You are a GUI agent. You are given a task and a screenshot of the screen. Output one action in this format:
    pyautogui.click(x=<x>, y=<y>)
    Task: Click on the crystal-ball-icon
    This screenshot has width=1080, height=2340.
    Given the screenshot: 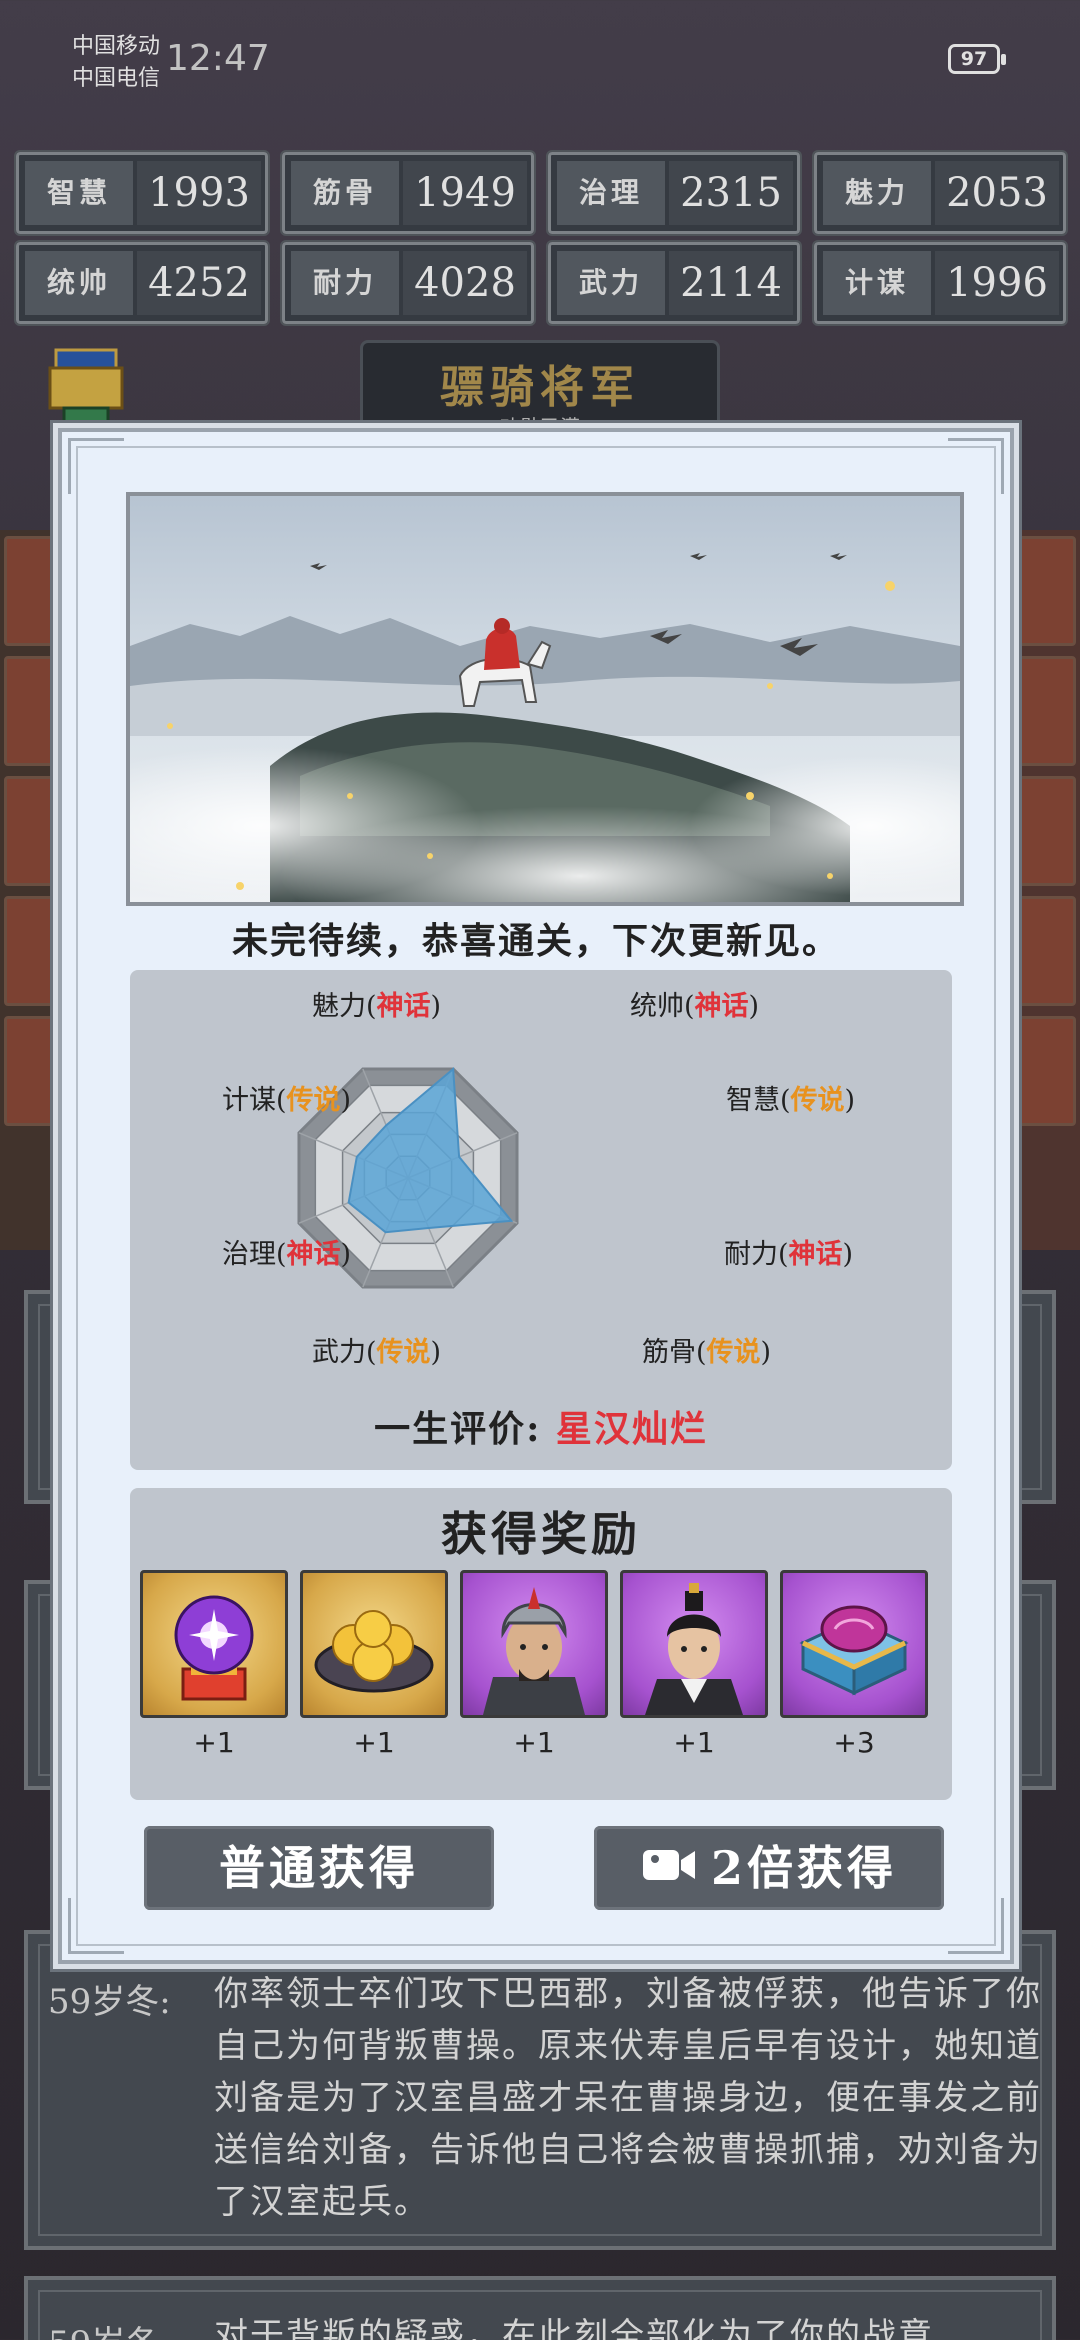 What is the action you would take?
    pyautogui.click(x=214, y=1644)
    